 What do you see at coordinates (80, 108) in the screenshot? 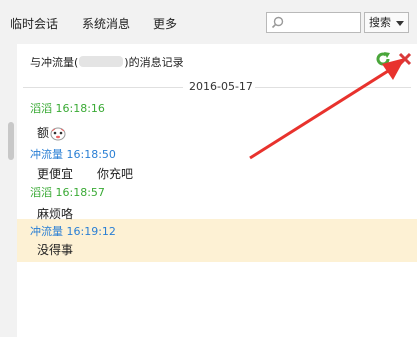
I see `message-time: 16:18:16` at bounding box center [80, 108].